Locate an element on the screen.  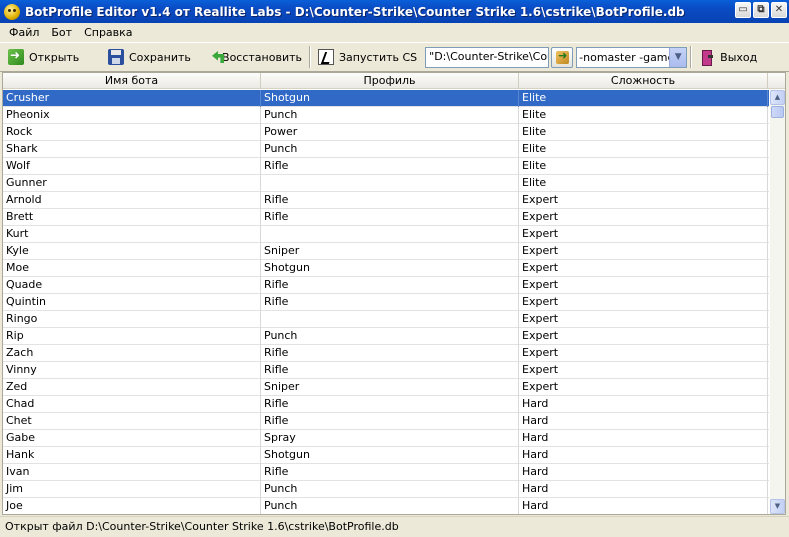
table-row: Rip Punch Expert is located at coordinates (386, 336).